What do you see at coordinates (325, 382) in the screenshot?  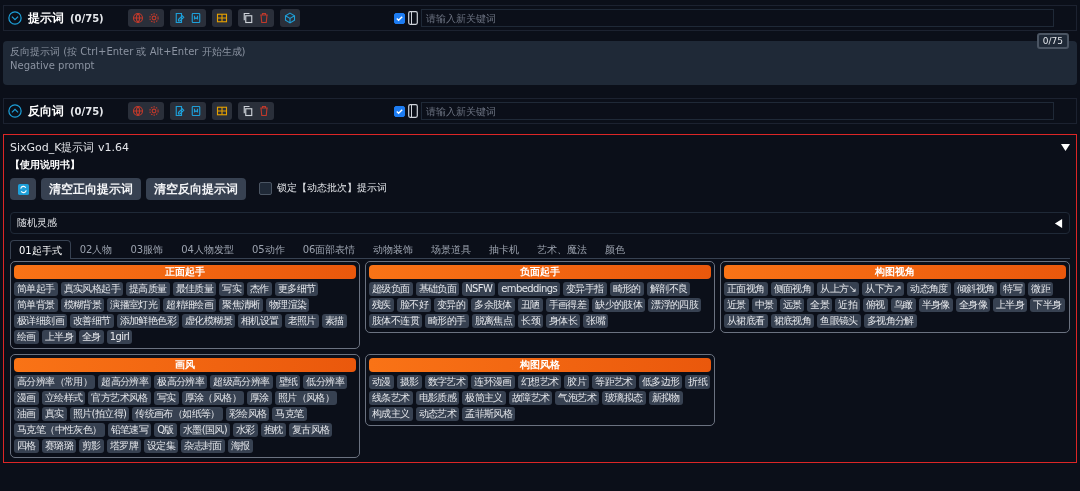 I see `tag-button: 低分辨率` at bounding box center [325, 382].